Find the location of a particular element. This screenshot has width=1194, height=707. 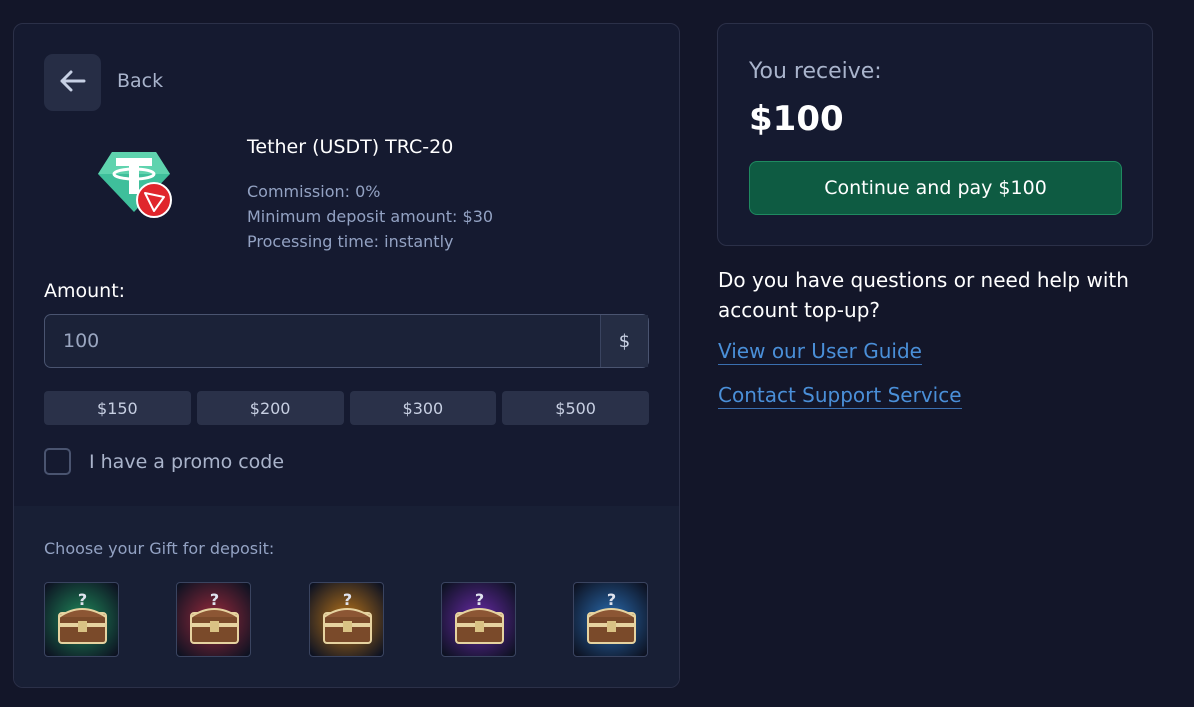

continue-pay-button: Continue and pay $100 is located at coordinates (935, 188).